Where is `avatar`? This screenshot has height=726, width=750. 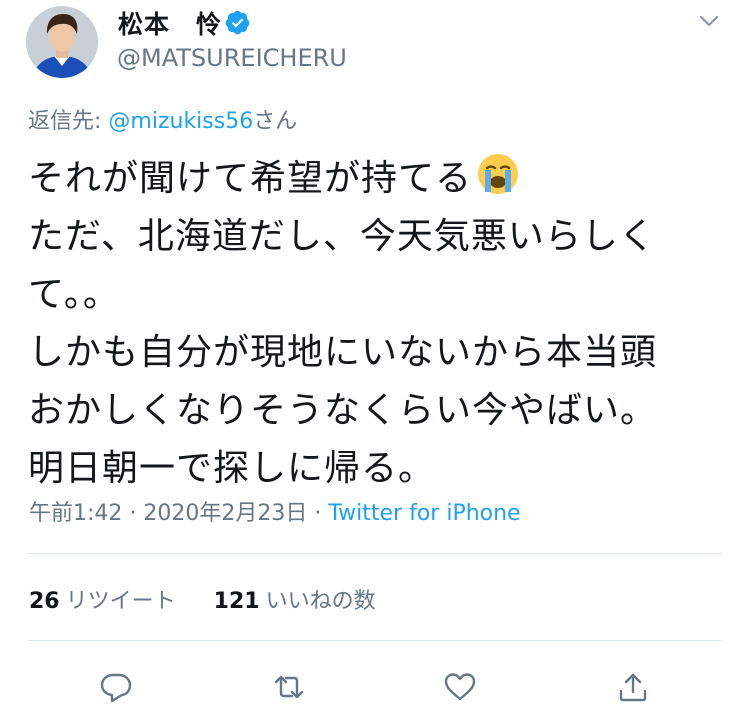
avatar is located at coordinates (62, 42).